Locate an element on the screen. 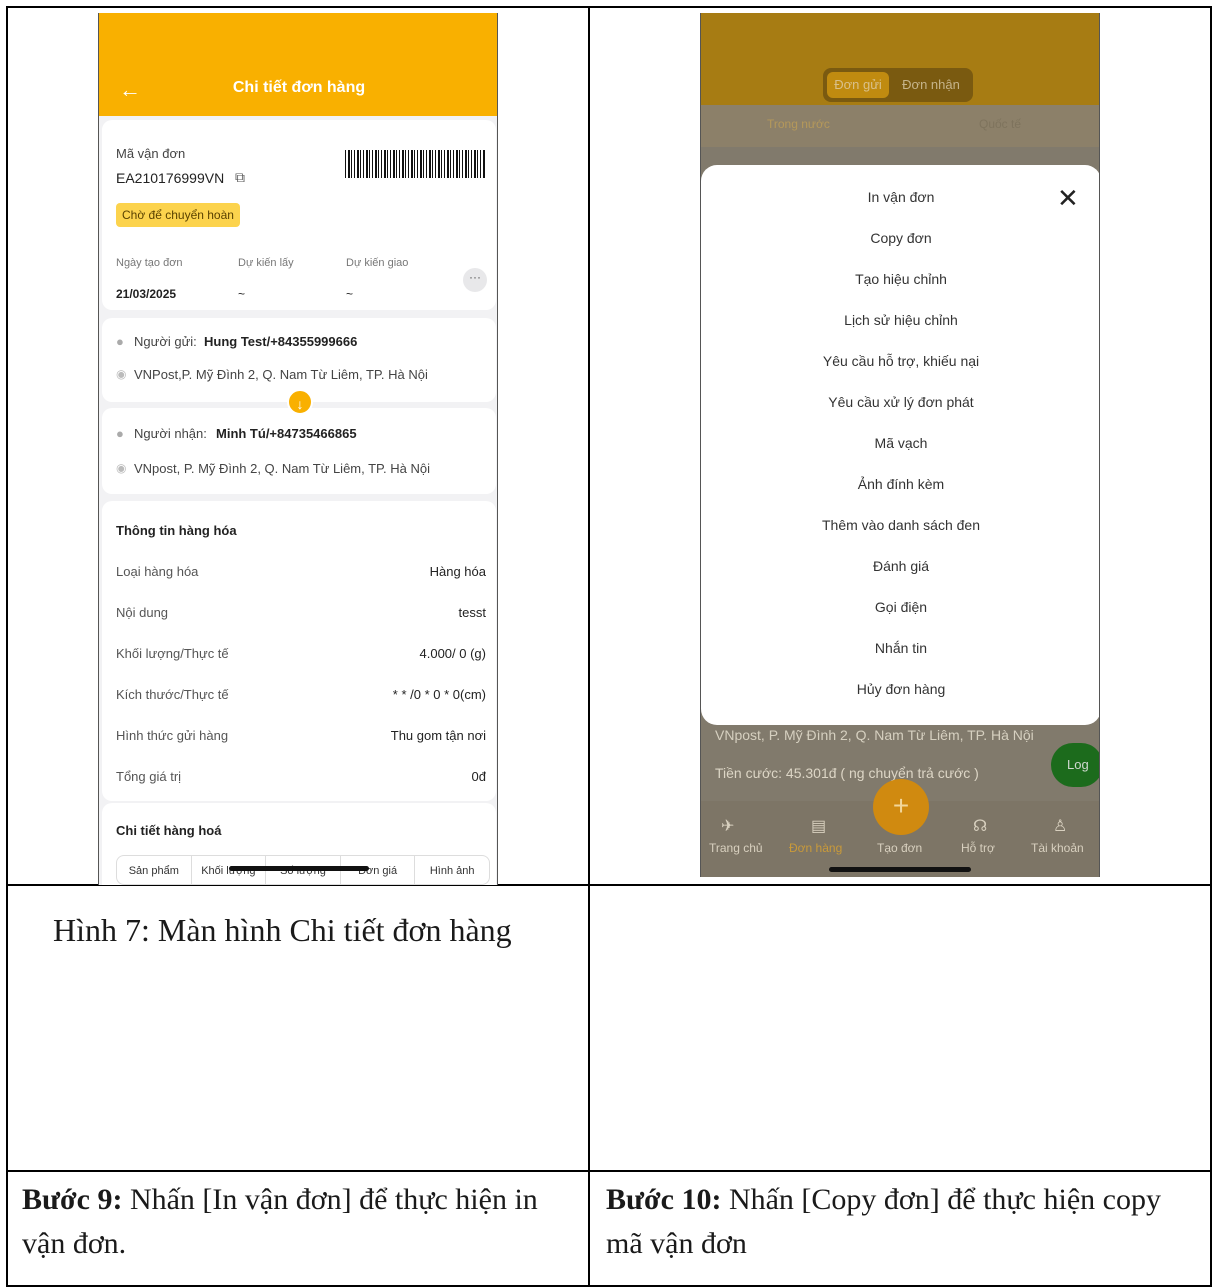  headset-icon: ☊ is located at coordinates (980, 826).